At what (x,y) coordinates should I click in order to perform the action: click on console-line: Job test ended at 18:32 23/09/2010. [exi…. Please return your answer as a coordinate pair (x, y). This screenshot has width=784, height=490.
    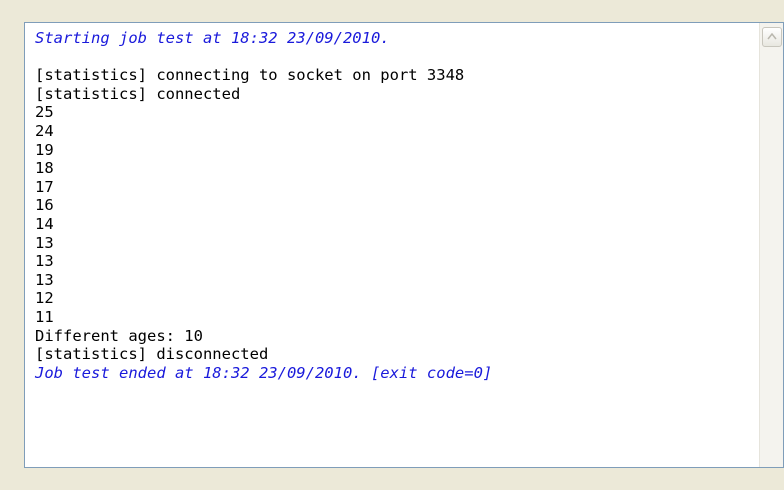
    Looking at the image, I should click on (264, 372).